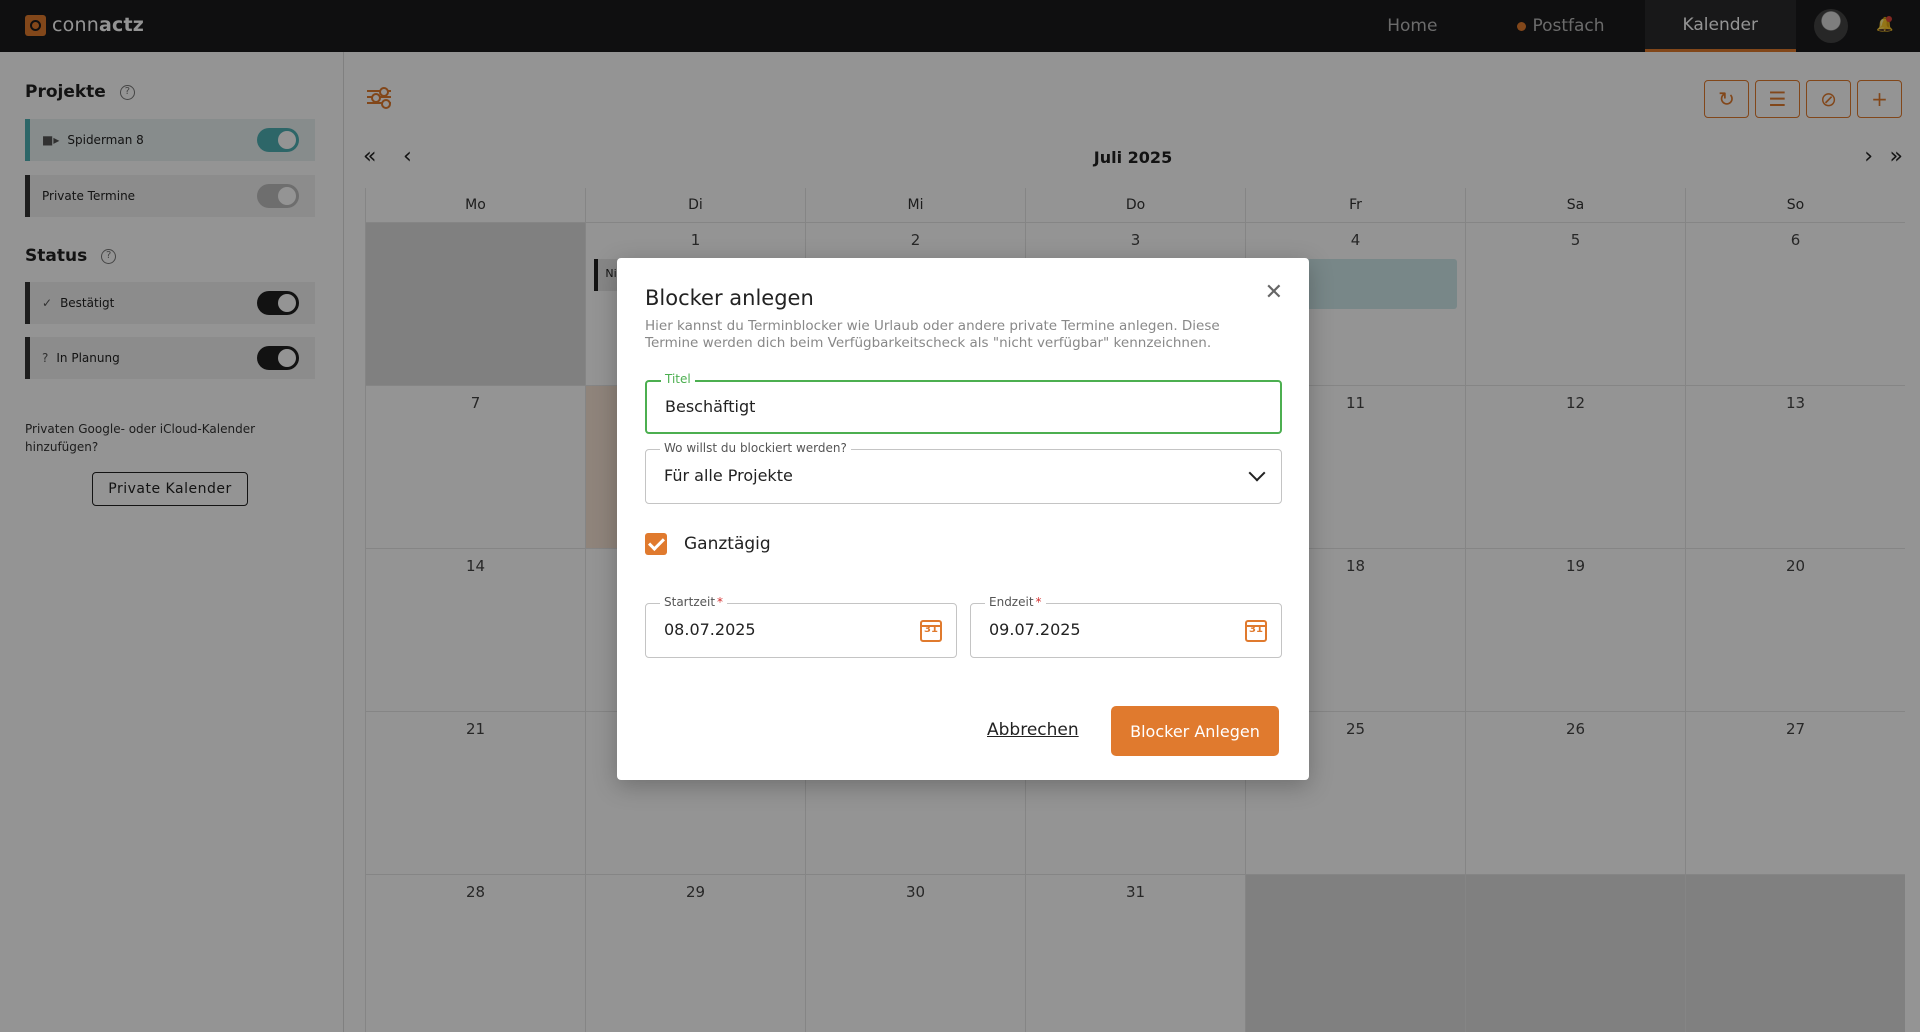 The width and height of the screenshot is (1920, 1032). I want to click on end-date-field: Endzeit * 09.07.2025 31, so click(1126, 626).